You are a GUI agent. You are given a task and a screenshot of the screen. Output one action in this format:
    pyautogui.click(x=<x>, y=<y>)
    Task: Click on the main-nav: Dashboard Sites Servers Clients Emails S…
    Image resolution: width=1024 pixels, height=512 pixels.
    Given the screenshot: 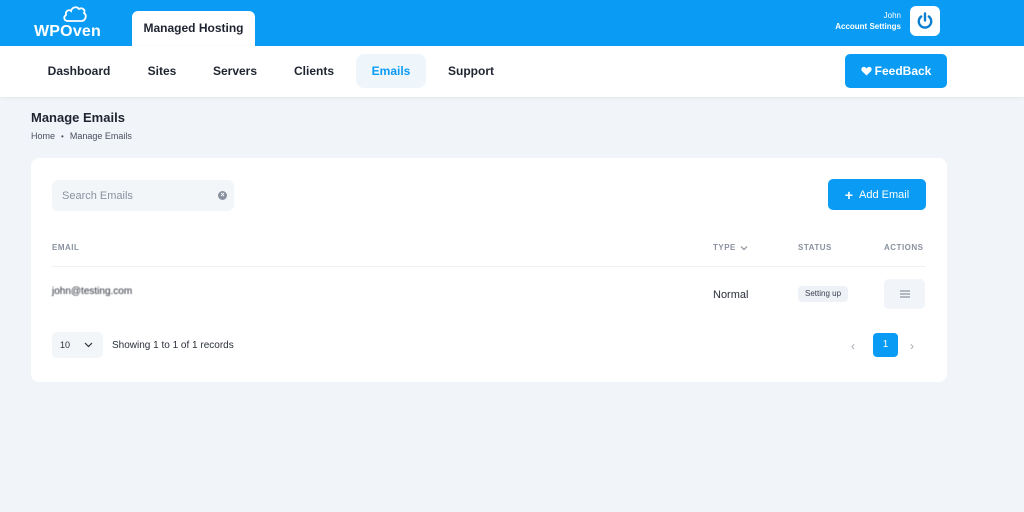 What is the action you would take?
    pyautogui.click(x=512, y=71)
    